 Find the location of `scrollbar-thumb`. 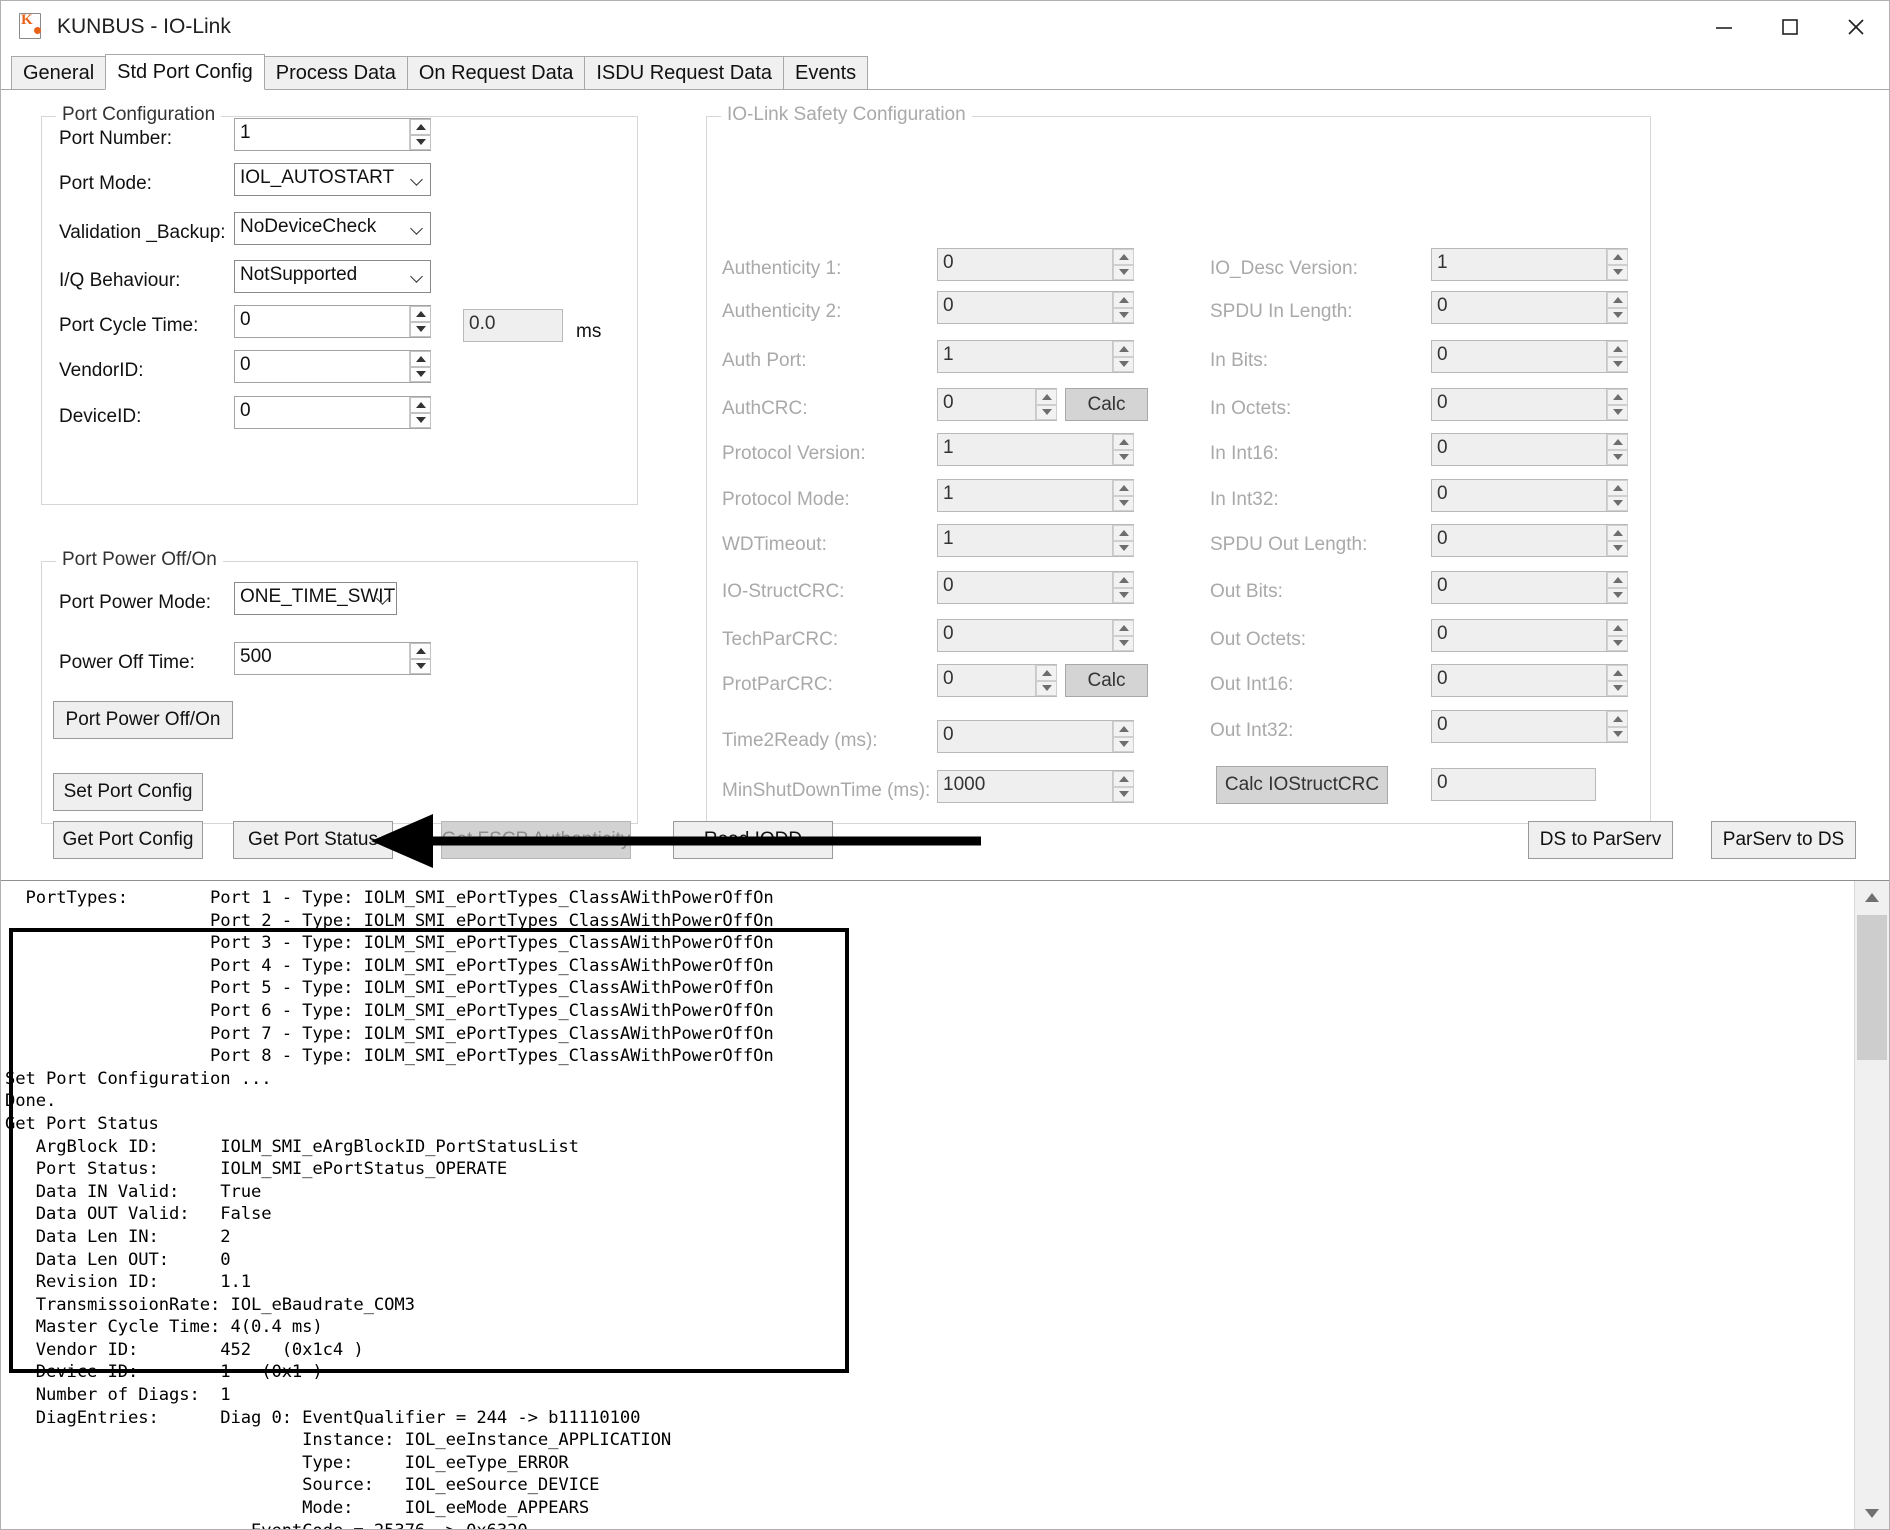

scrollbar-thumb is located at coordinates (1872, 987).